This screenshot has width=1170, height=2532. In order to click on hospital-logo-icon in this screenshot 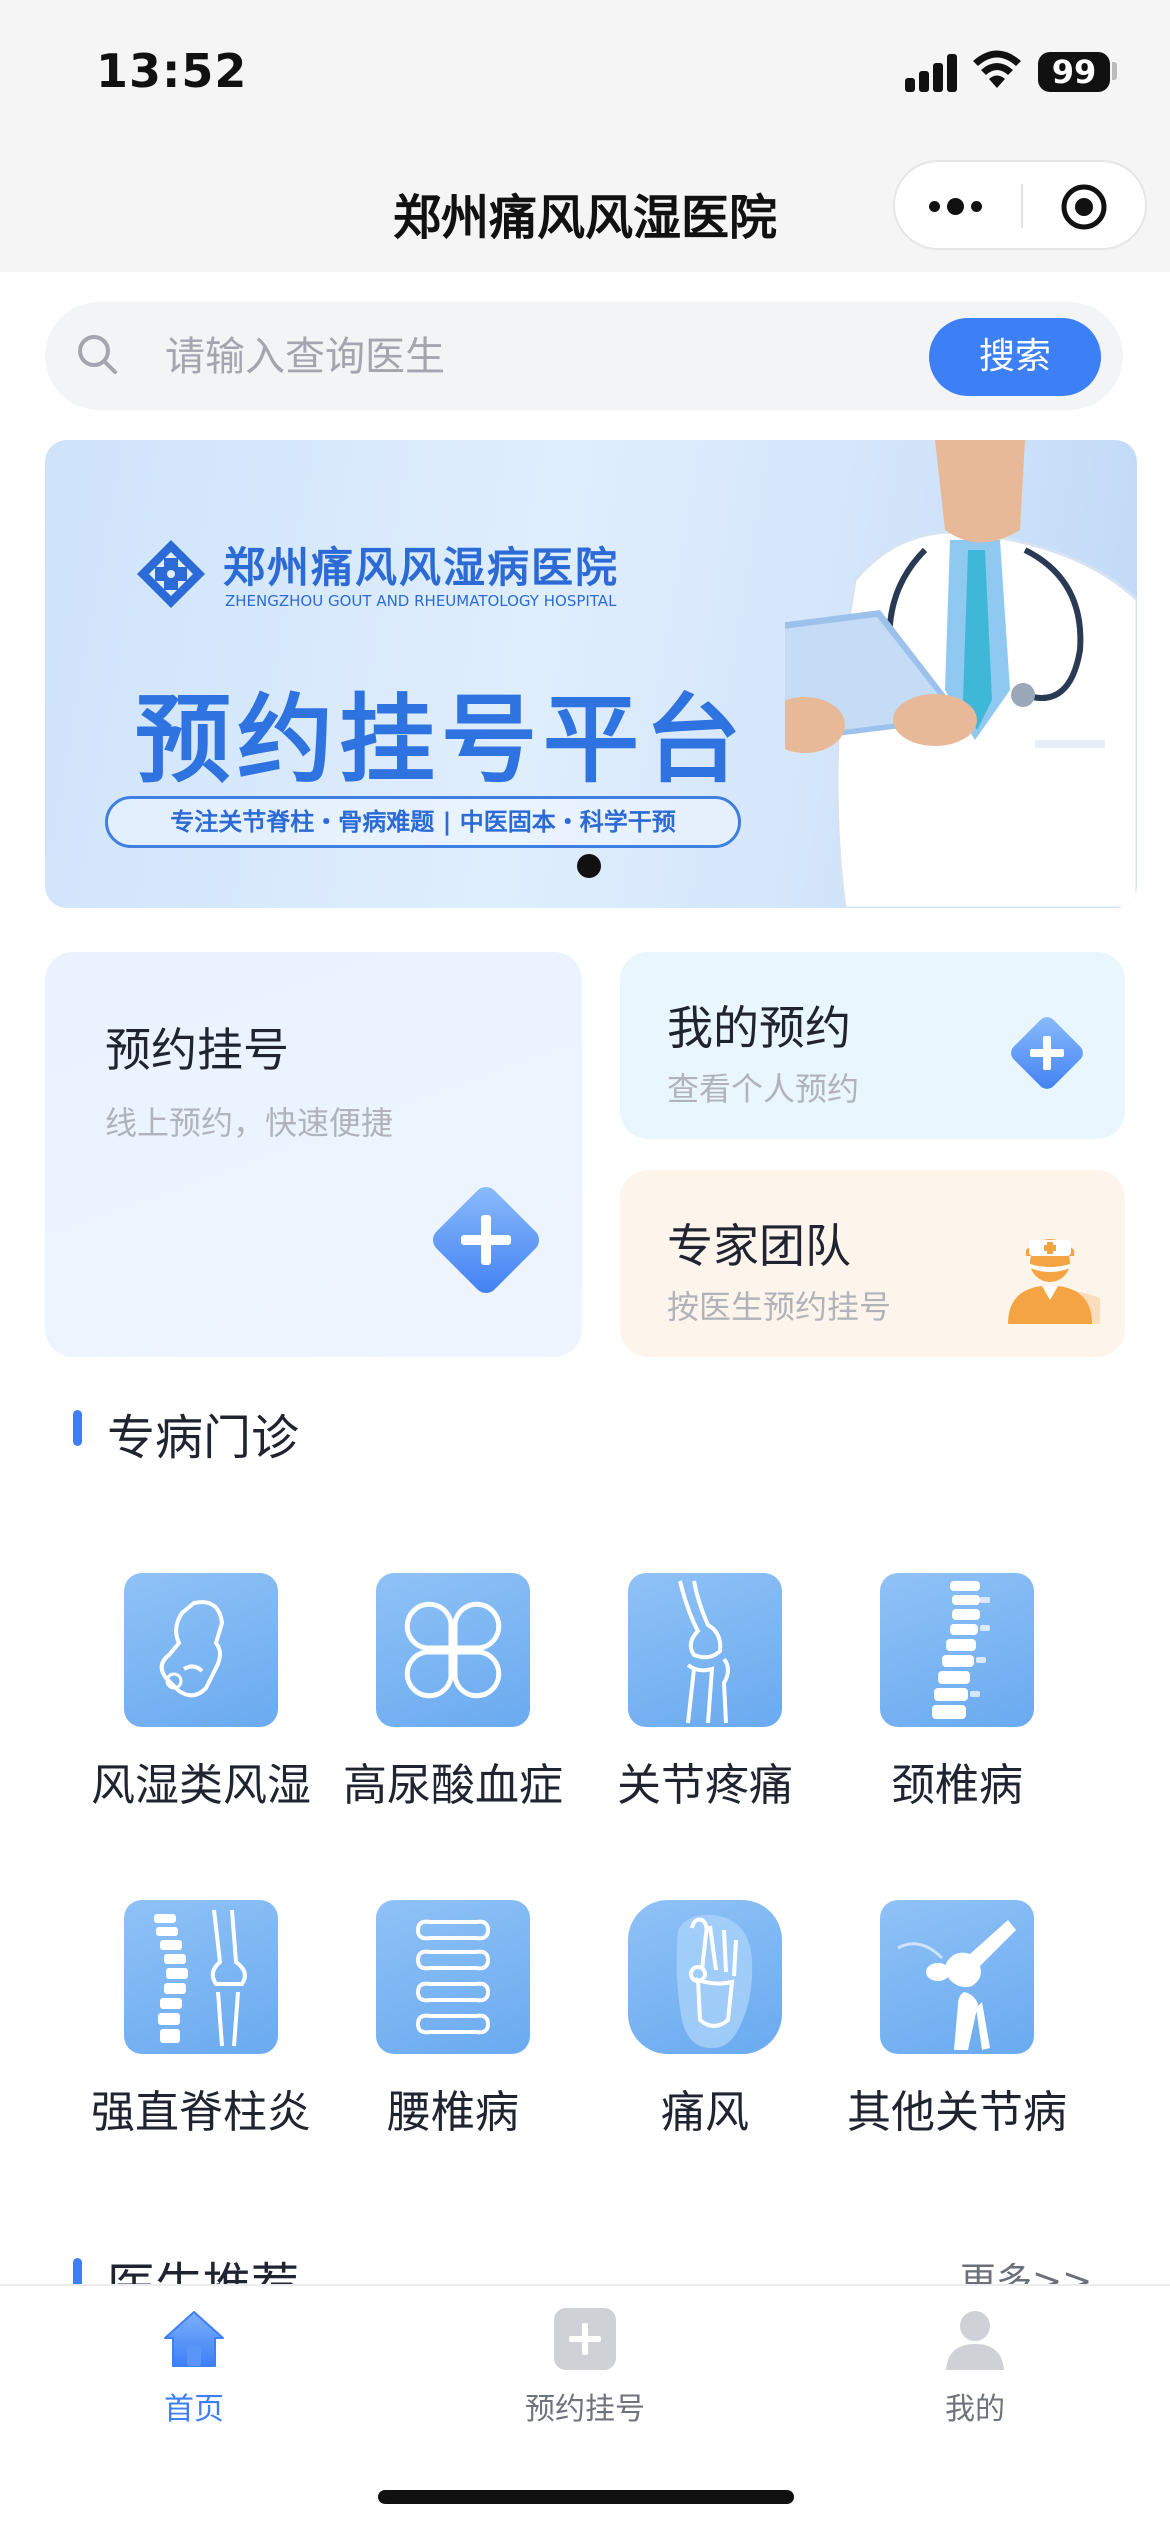, I will do `click(171, 574)`.